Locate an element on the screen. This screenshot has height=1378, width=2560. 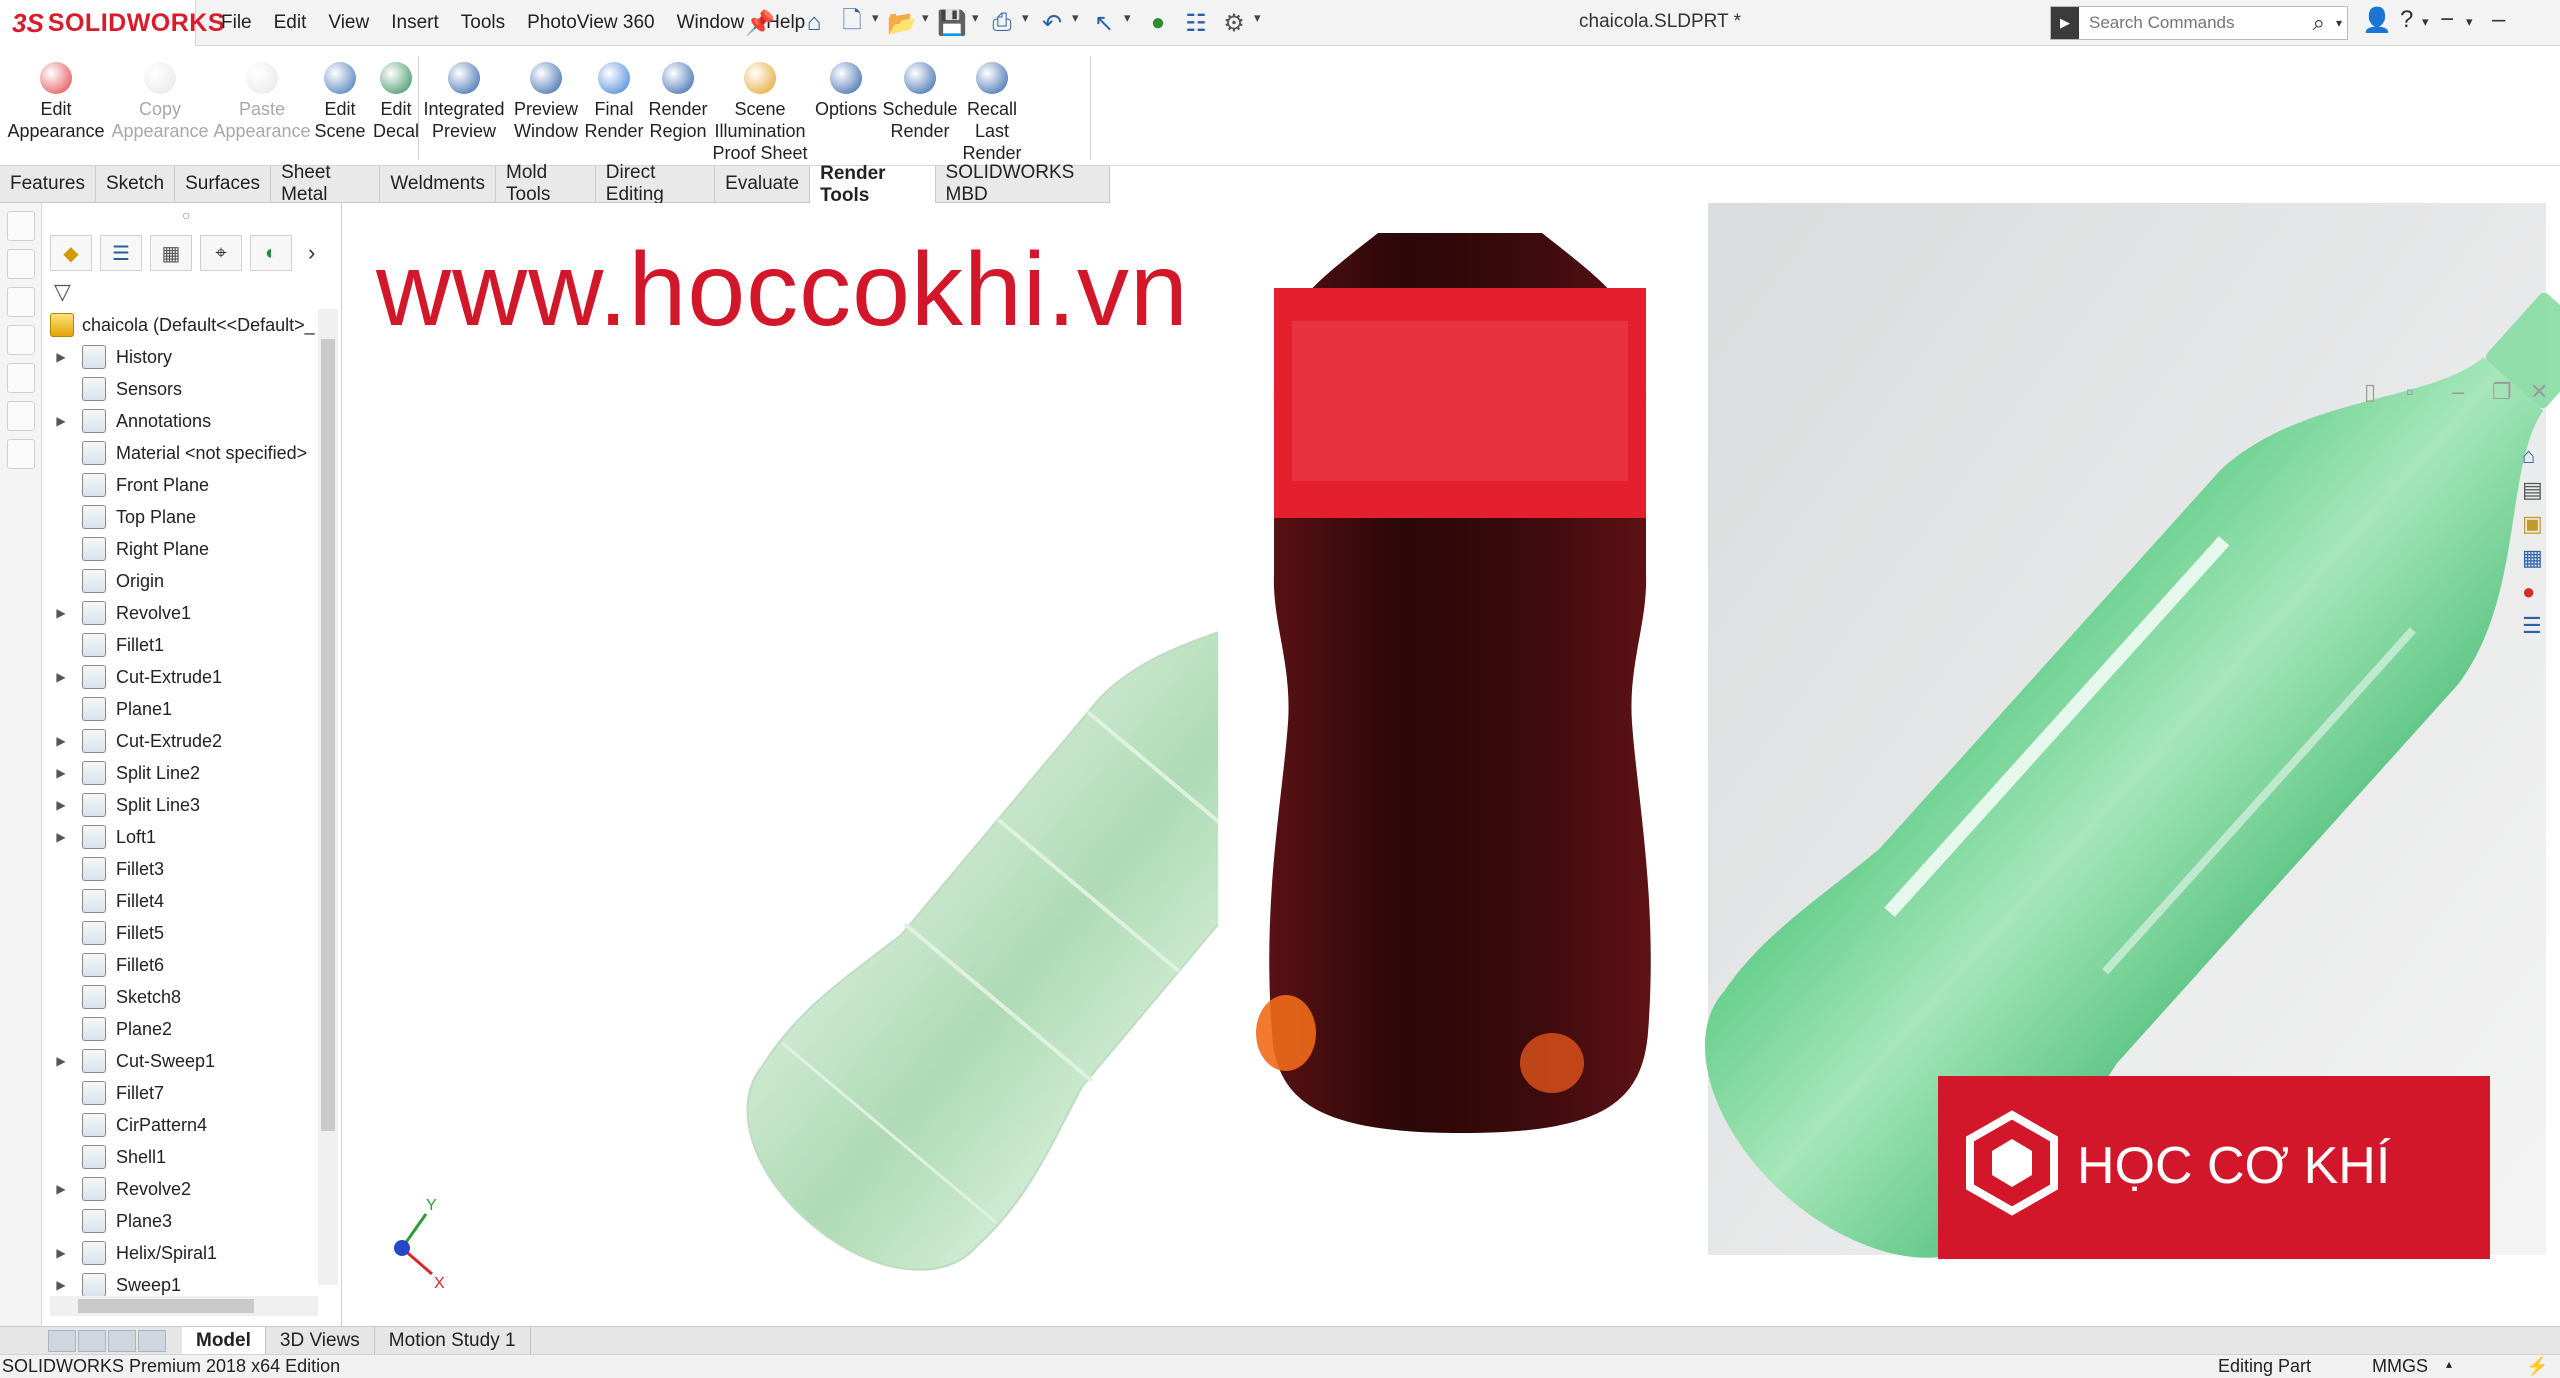
tree-item-fillet6: Fillet6 is located at coordinates (192, 965).